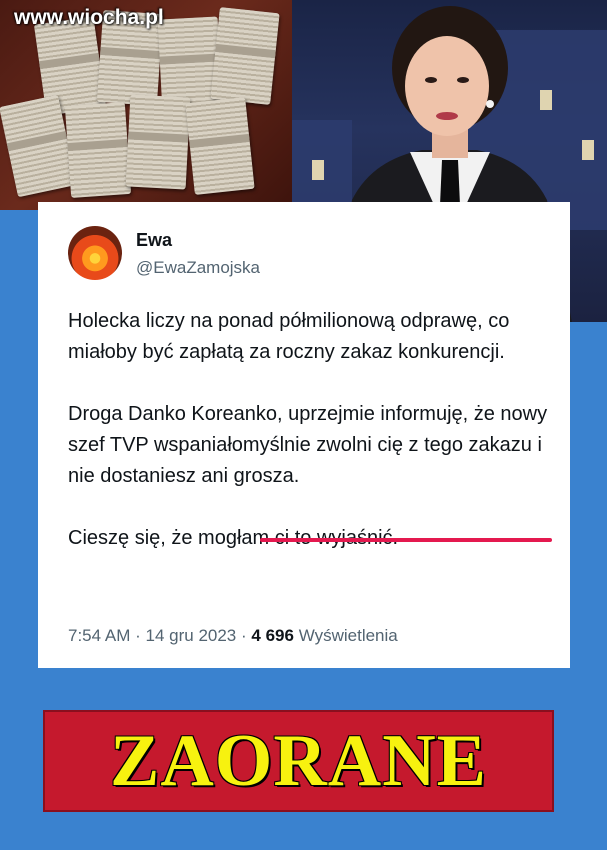 The width and height of the screenshot is (607, 850). Describe the element at coordinates (191, 635) in the screenshot. I see `tweet-date: 14 gru 2023` at that location.